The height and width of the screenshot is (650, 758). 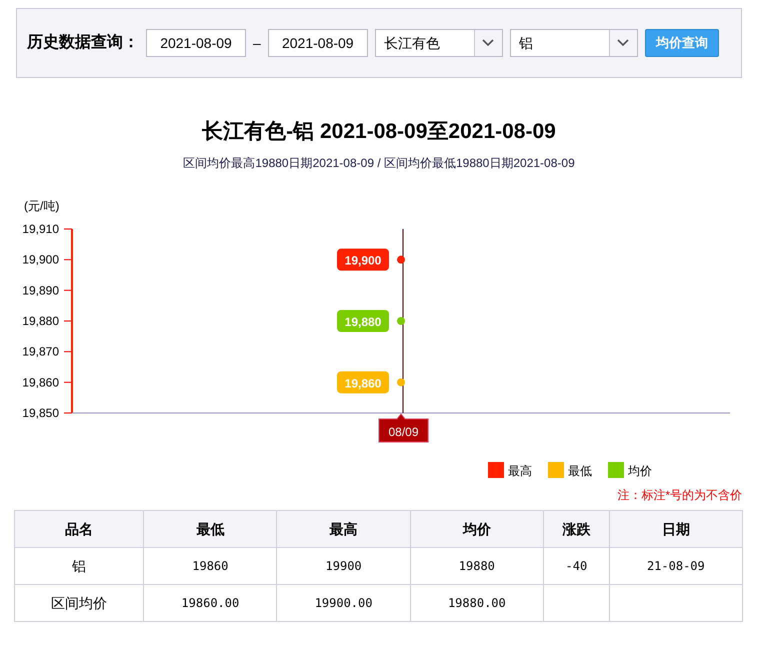 What do you see at coordinates (679, 495) in the screenshot?
I see `footnote: 注：标注*号的为不含价` at bounding box center [679, 495].